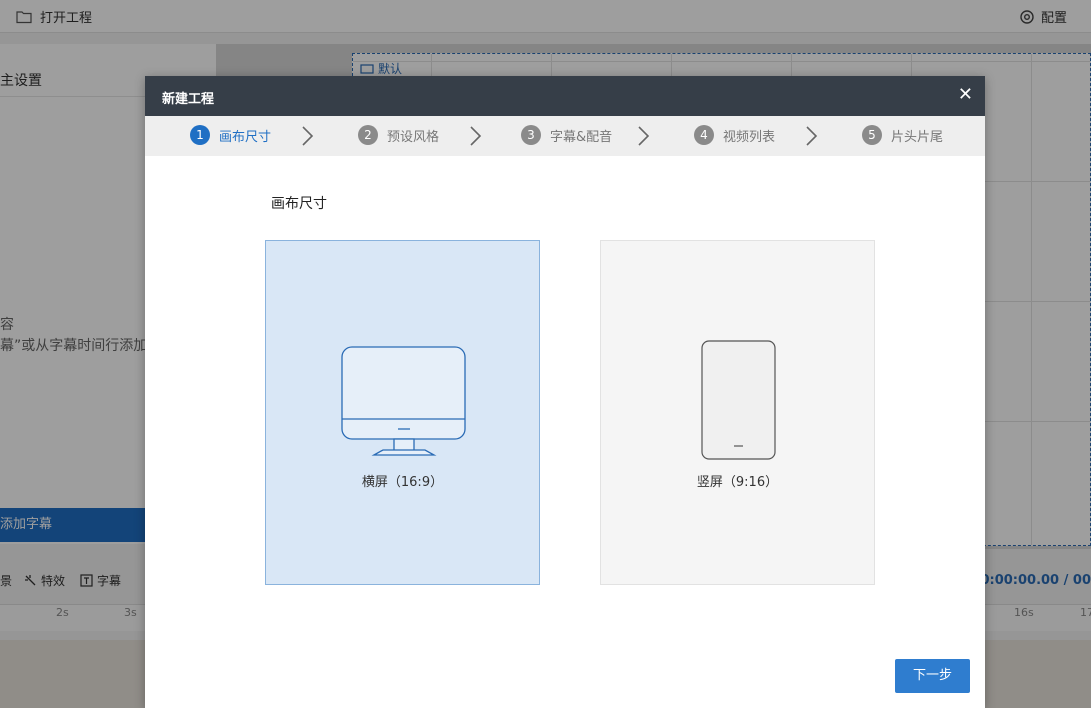  What do you see at coordinates (188, 99) in the screenshot?
I see `dialog-title: 新建工程` at bounding box center [188, 99].